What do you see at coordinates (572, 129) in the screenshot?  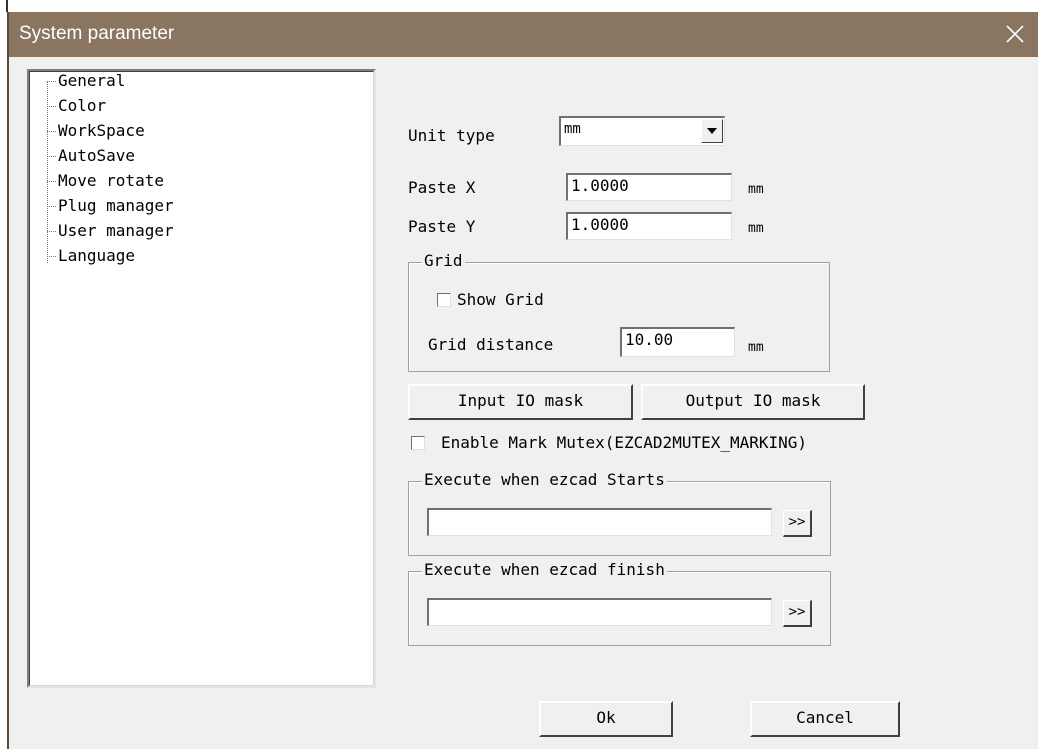 I see `unit-type-value: mm` at bounding box center [572, 129].